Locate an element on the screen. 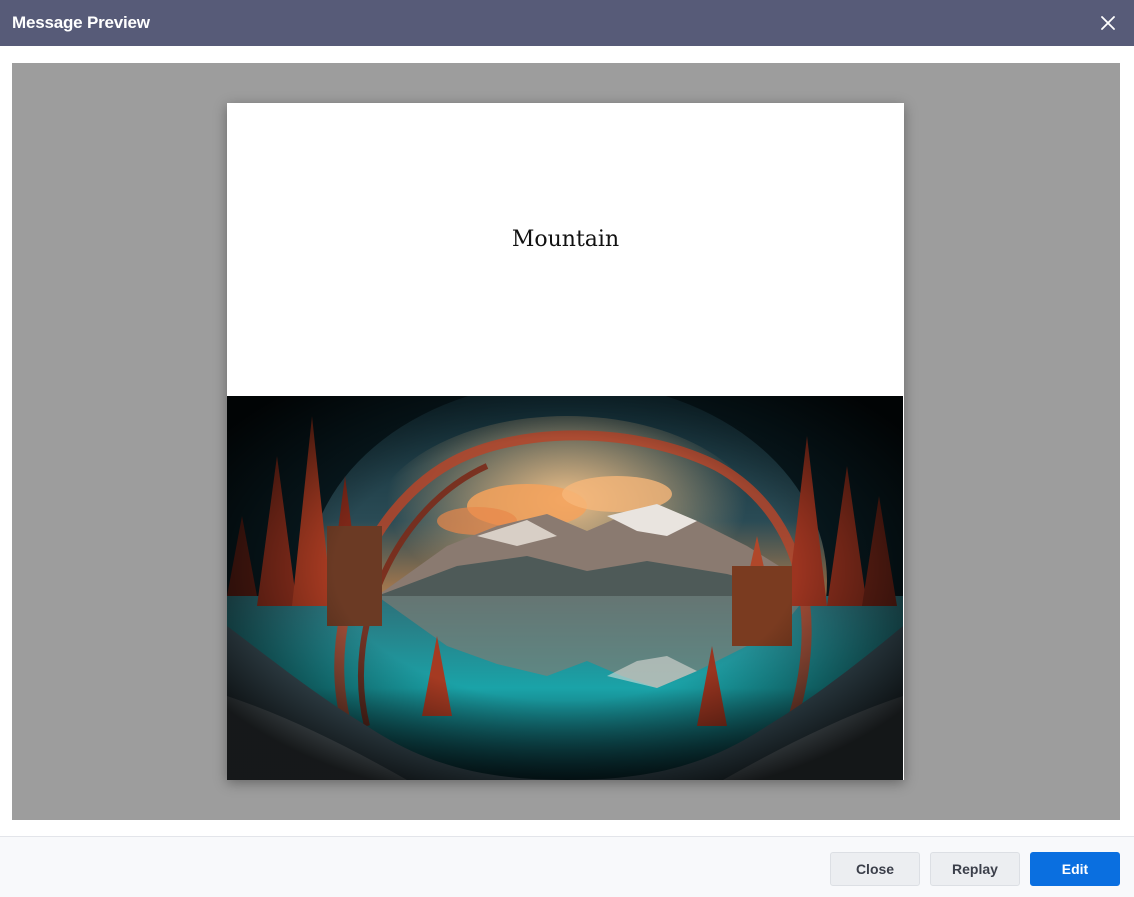  dialog-footer: Close Replay Edit is located at coordinates (567, 866).